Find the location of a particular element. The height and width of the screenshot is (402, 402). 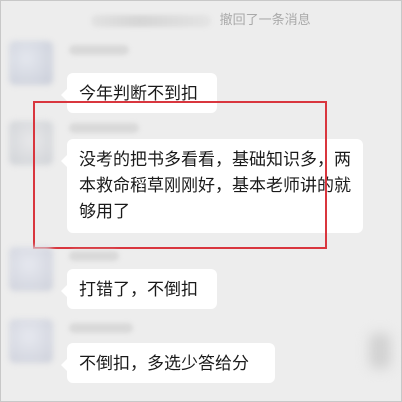

message-bubble: 打错了，不倒扣 is located at coordinates (139, 289).